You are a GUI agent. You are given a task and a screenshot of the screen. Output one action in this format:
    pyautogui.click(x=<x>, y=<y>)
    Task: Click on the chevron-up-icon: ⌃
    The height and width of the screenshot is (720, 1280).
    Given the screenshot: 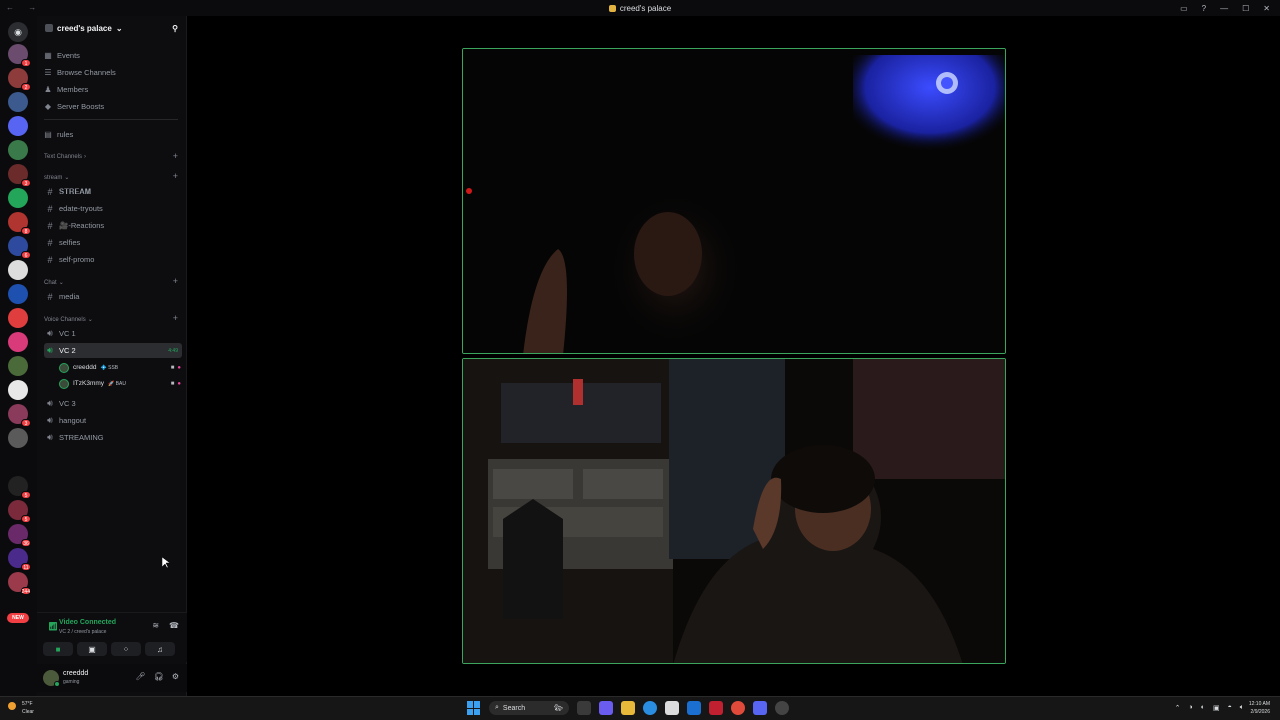 What is the action you would take?
    pyautogui.click(x=1178, y=708)
    